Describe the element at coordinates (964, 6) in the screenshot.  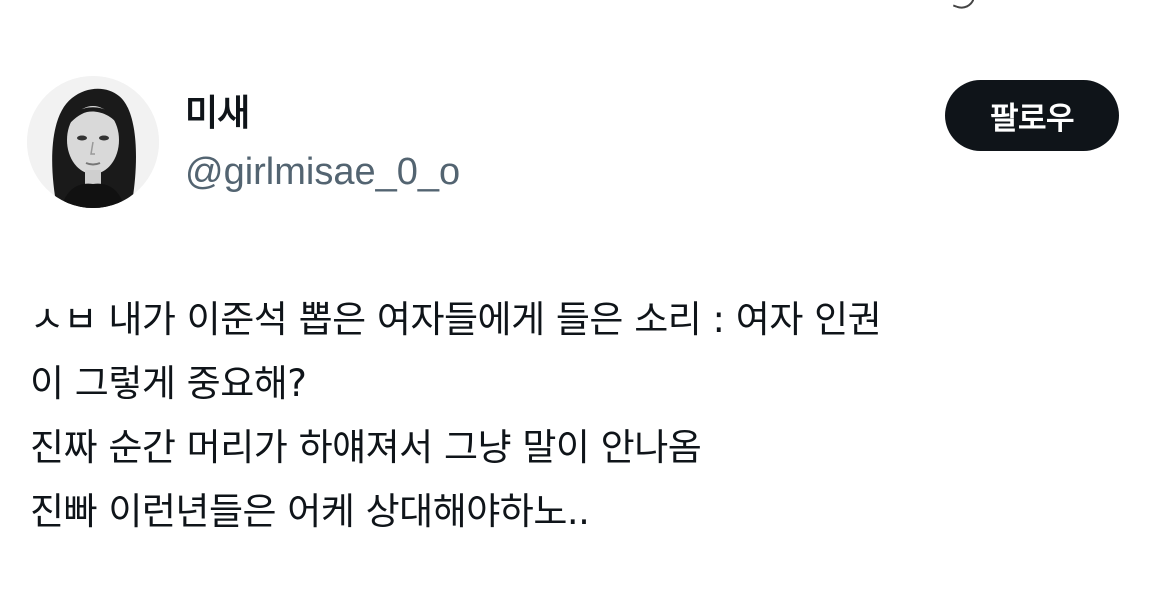
I see `cropped-glyph` at that location.